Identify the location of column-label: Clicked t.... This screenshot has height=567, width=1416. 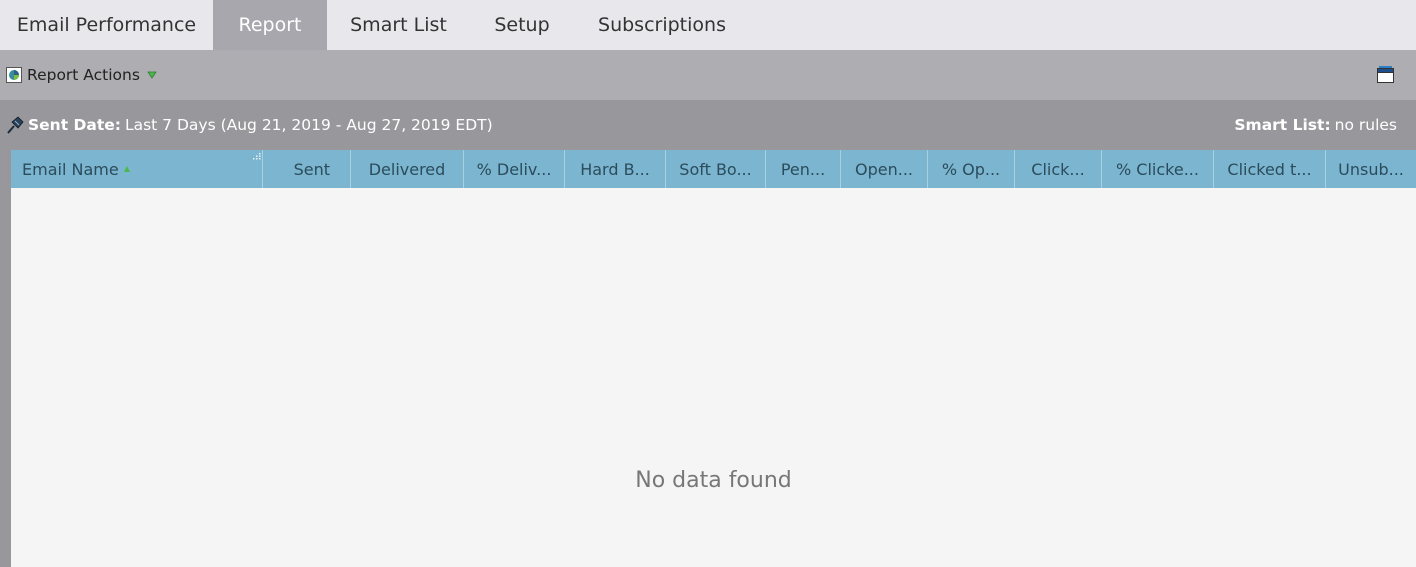
(1269, 169).